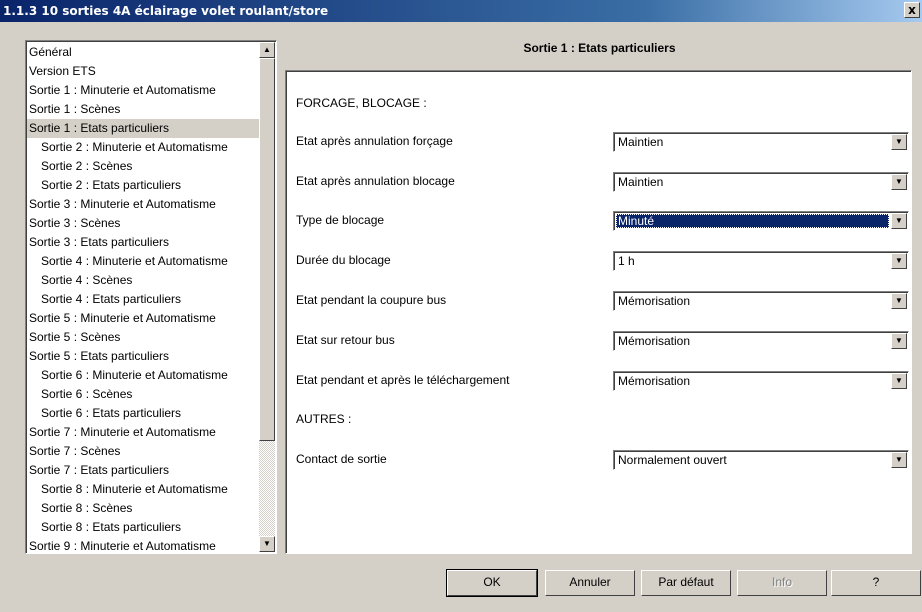  Describe the element at coordinates (143, 413) in the screenshot. I see `tree-item: Sortie 6 : Etats particuliers` at that location.